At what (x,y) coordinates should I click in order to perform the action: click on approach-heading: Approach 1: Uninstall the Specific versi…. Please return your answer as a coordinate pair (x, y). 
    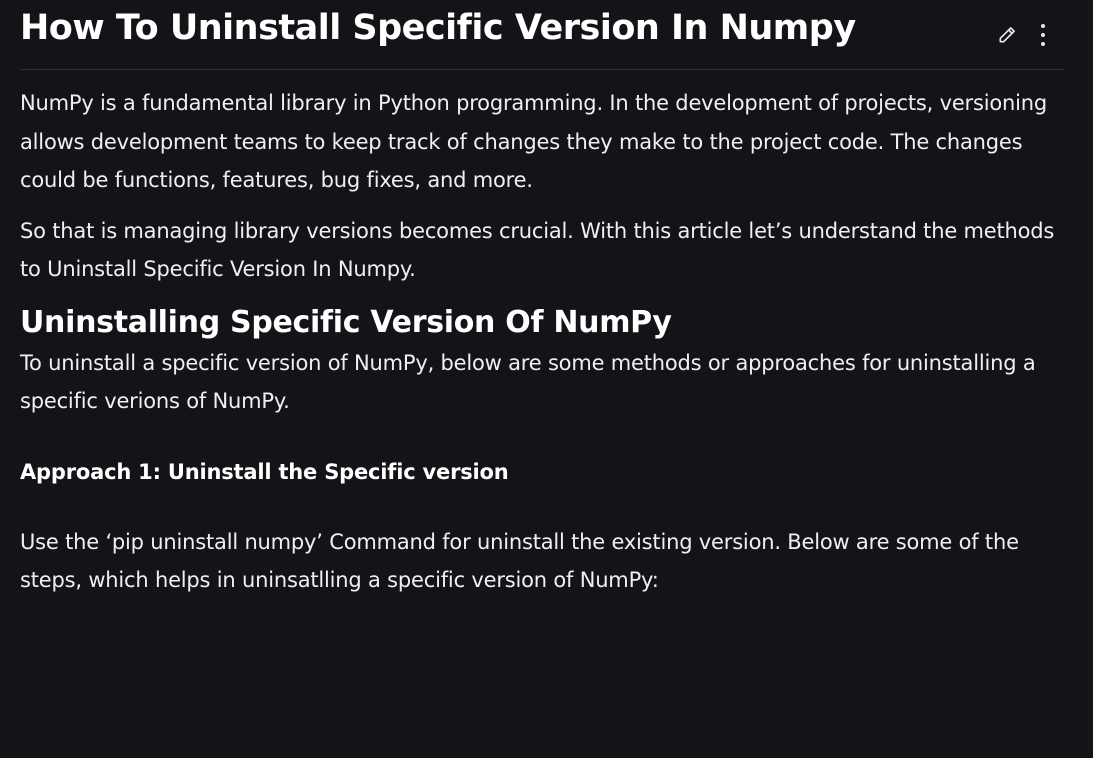
    Looking at the image, I should click on (264, 471).